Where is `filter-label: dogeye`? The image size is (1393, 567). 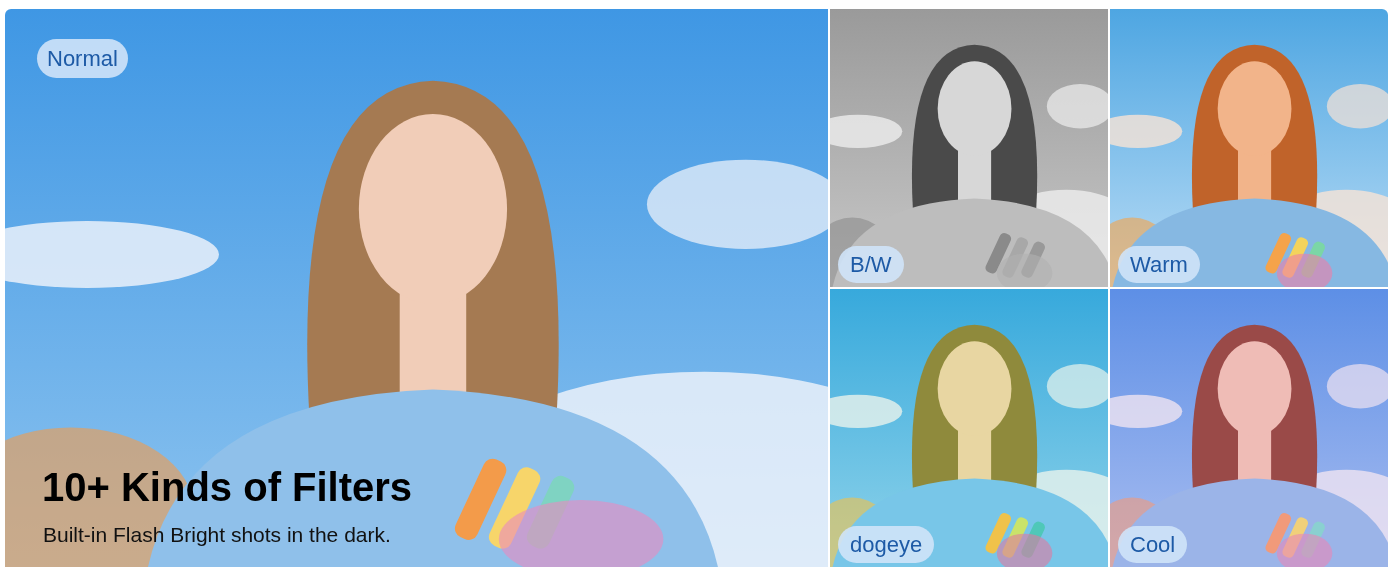 filter-label: dogeye is located at coordinates (886, 544).